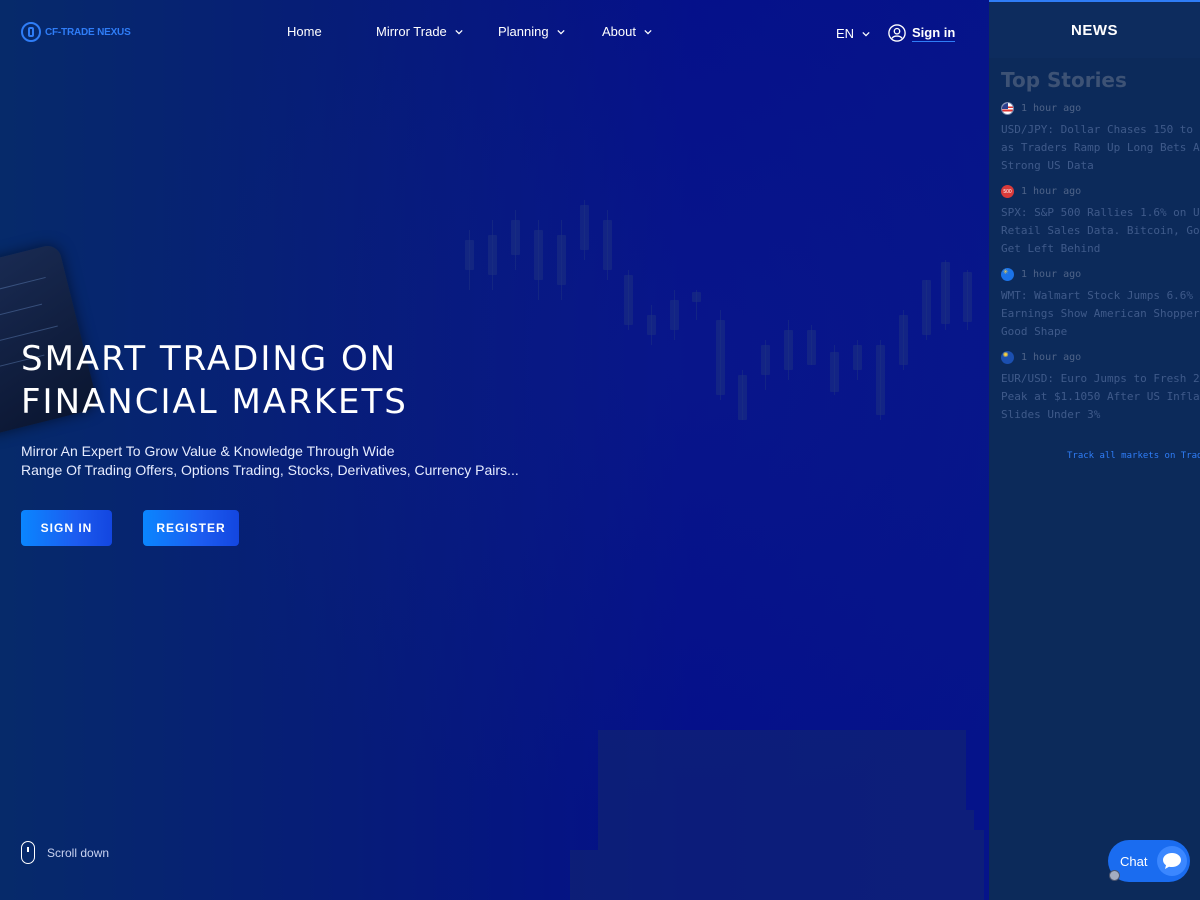 The width and height of the screenshot is (1200, 900). I want to click on nav-about: About, so click(627, 31).